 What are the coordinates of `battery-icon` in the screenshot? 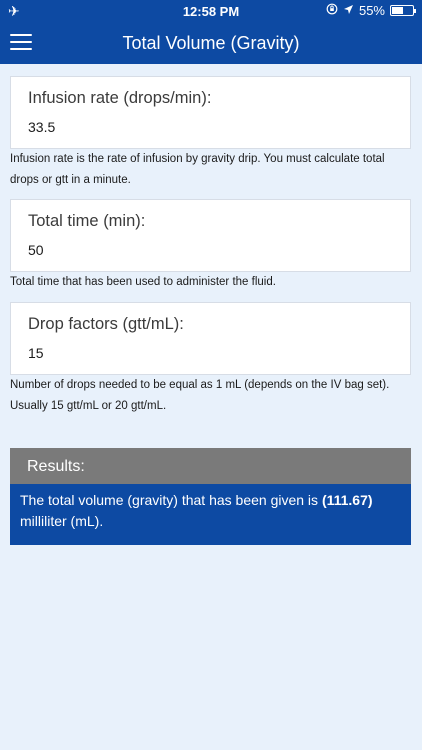 It's located at (403, 10).